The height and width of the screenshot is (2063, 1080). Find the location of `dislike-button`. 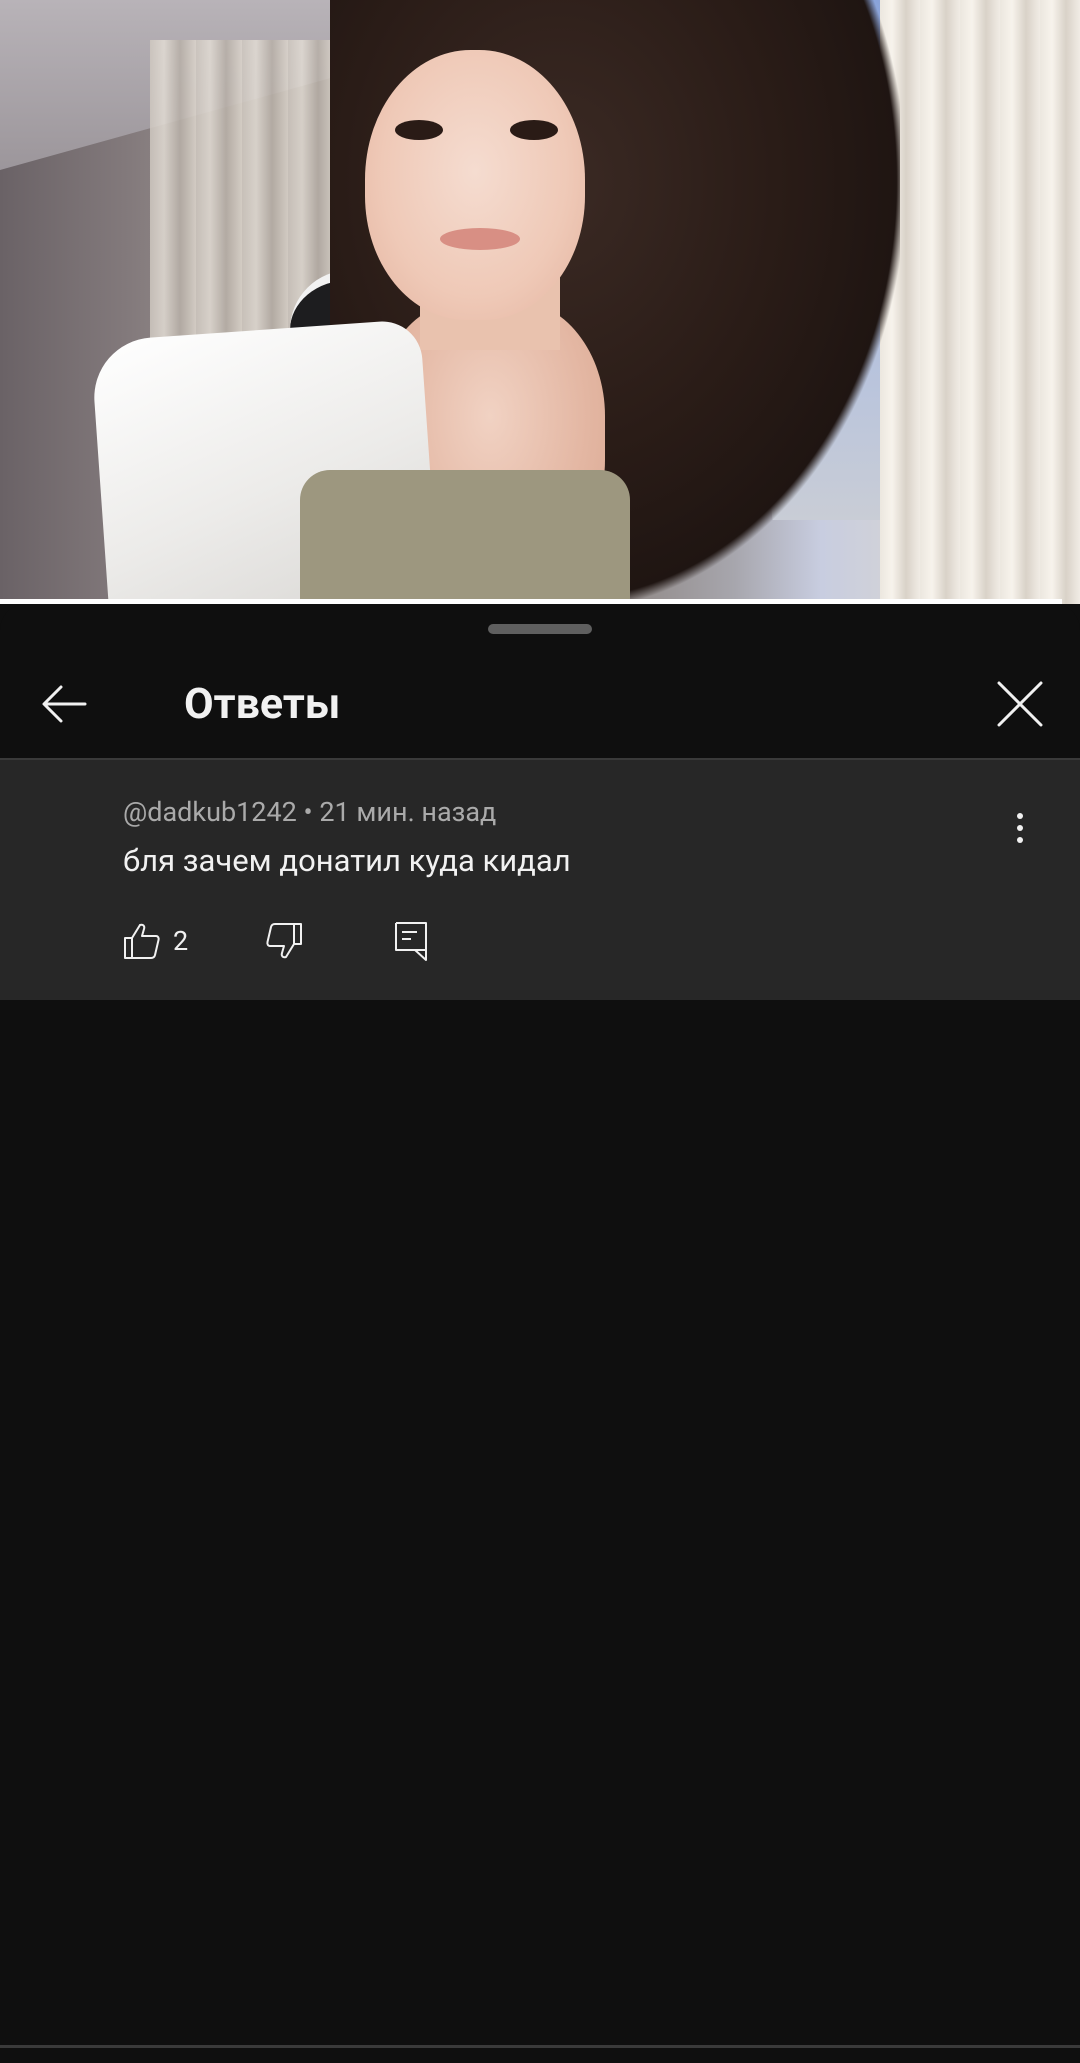

dislike-button is located at coordinates (284, 943).